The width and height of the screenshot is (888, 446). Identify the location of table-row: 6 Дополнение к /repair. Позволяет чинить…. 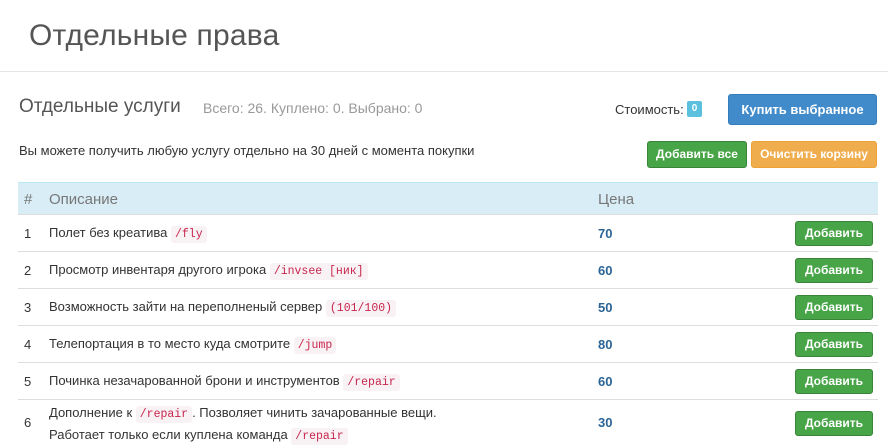
(448, 422).